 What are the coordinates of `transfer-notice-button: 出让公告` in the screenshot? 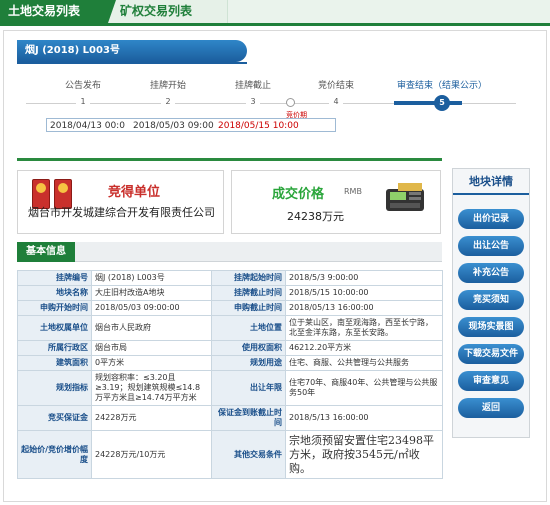 It's located at (491, 246).